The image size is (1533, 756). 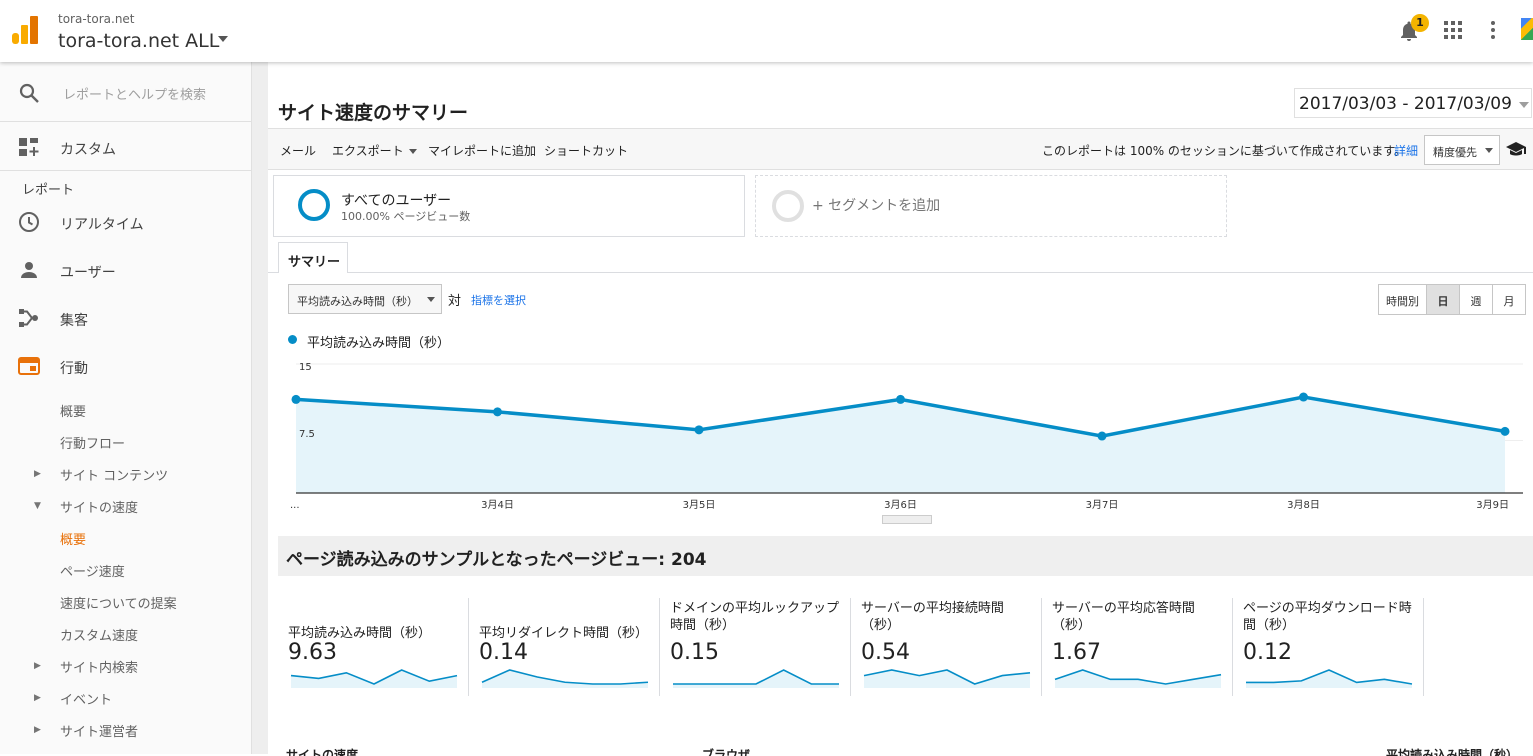 I want to click on sidebar-search: レポートとヘルプを検索, so click(x=126, y=92).